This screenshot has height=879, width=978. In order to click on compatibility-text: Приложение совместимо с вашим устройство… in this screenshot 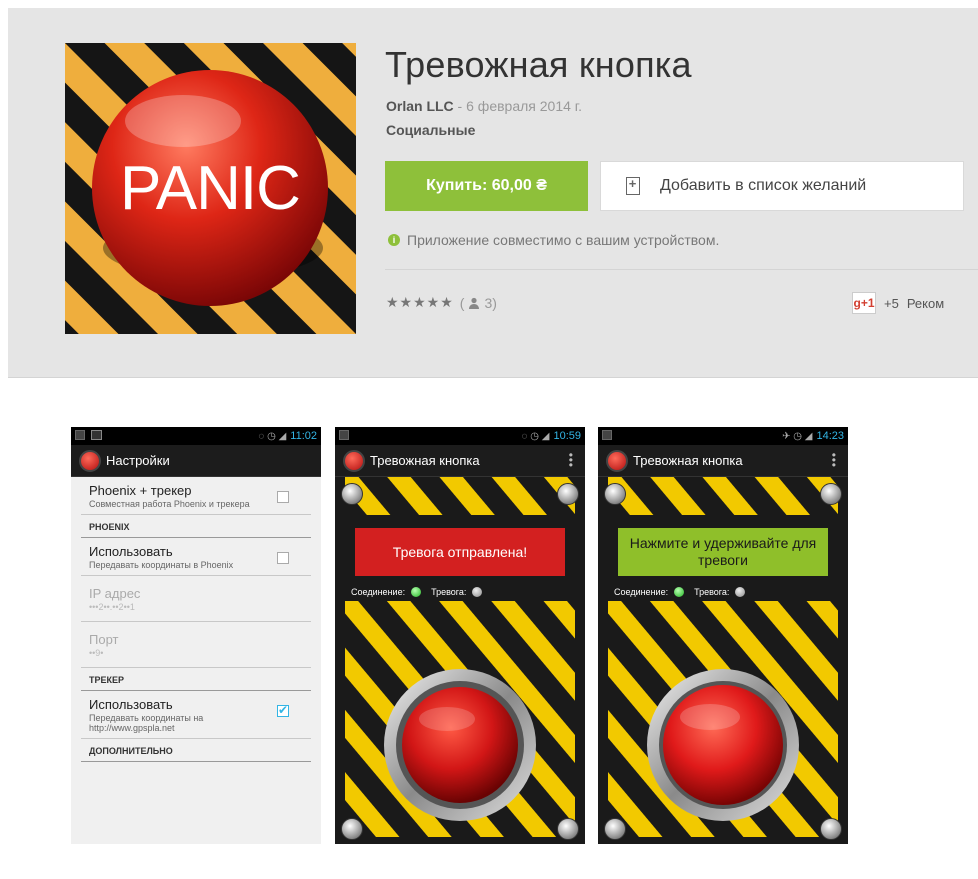, I will do `click(563, 240)`.